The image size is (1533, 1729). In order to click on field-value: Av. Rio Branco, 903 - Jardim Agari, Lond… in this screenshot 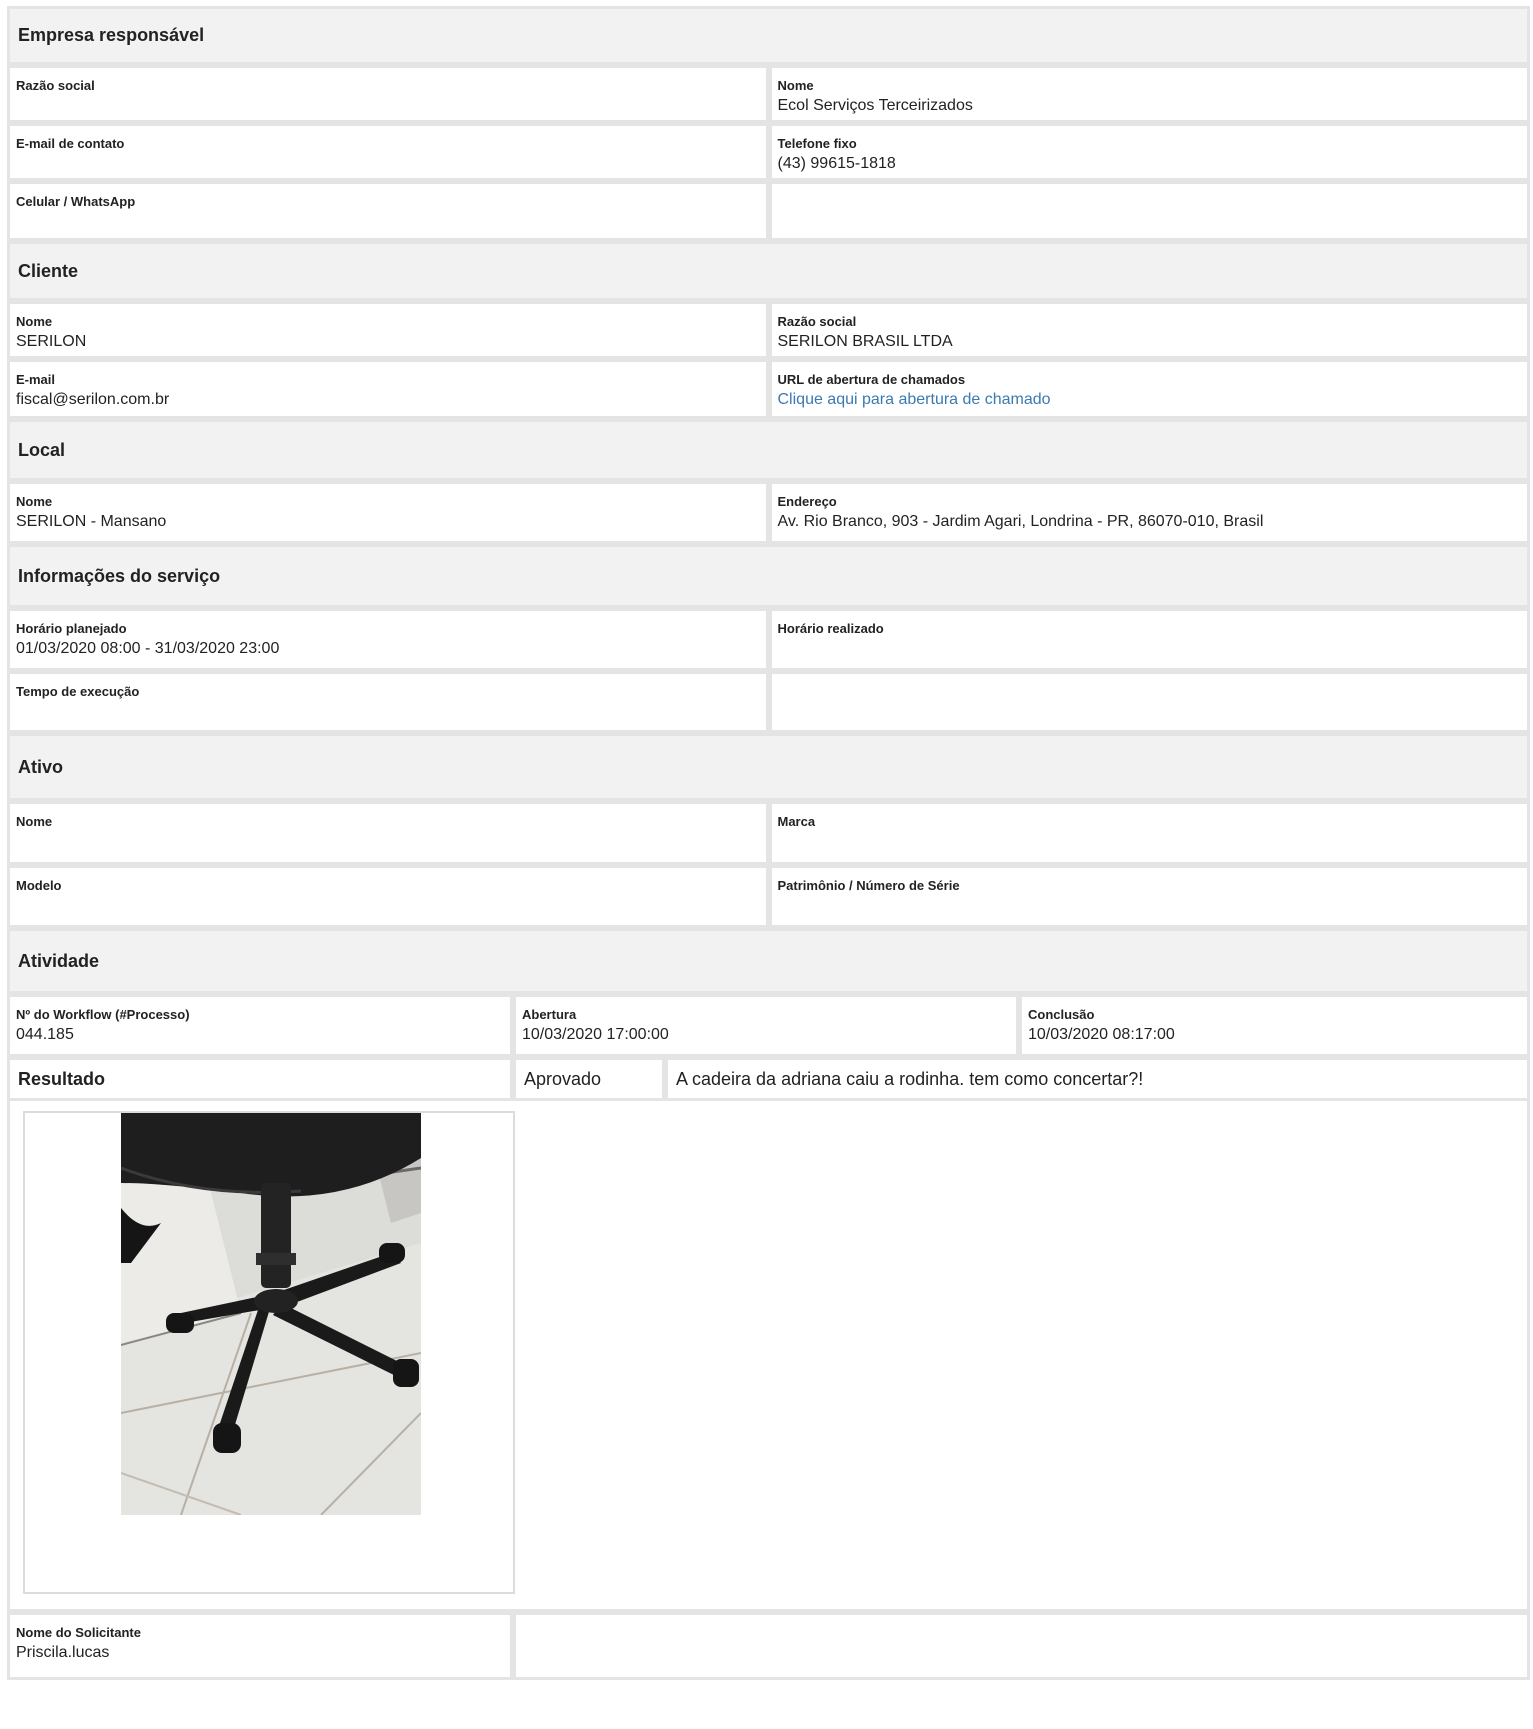, I will do `click(1020, 521)`.